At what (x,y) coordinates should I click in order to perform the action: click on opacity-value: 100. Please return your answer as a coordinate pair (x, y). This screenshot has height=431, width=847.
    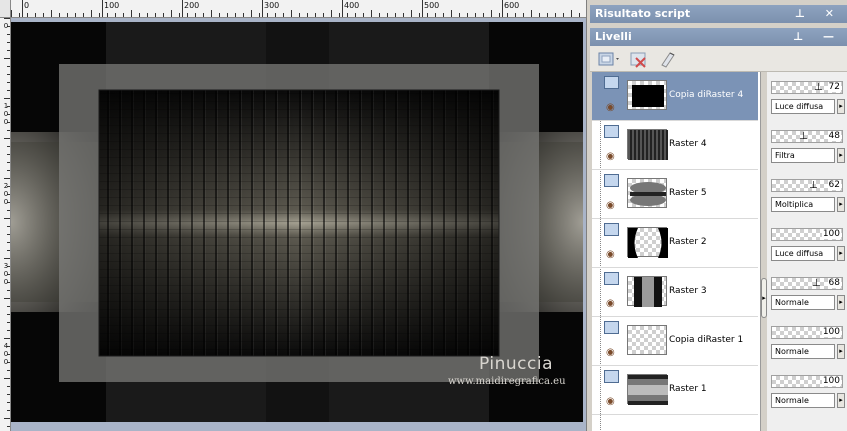
    Looking at the image, I should click on (831, 234).